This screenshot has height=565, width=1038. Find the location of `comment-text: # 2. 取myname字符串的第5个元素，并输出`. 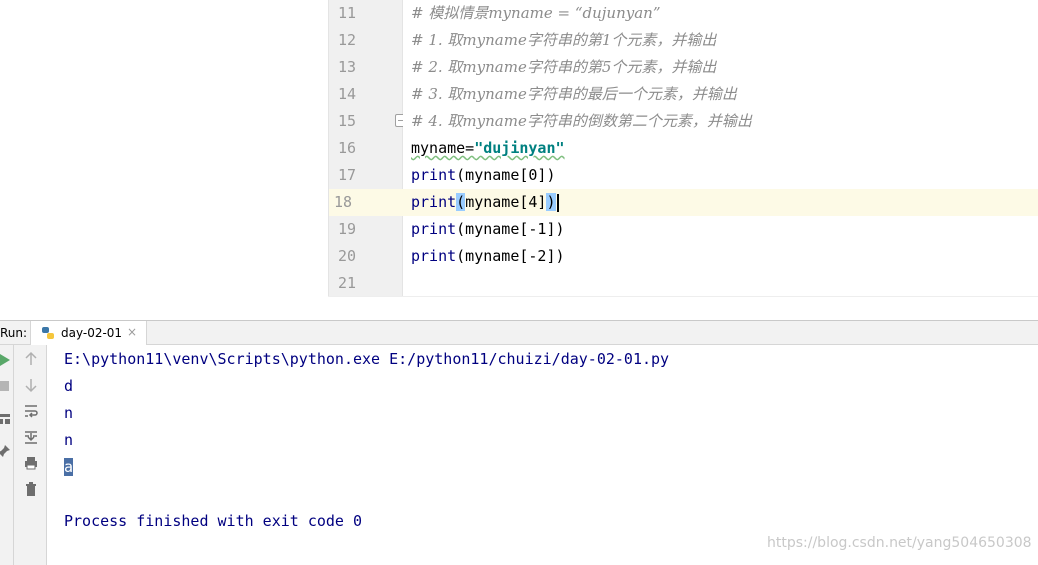

comment-text: # 2. 取myname字符串的第5个元素，并输出 is located at coordinates (564, 67).